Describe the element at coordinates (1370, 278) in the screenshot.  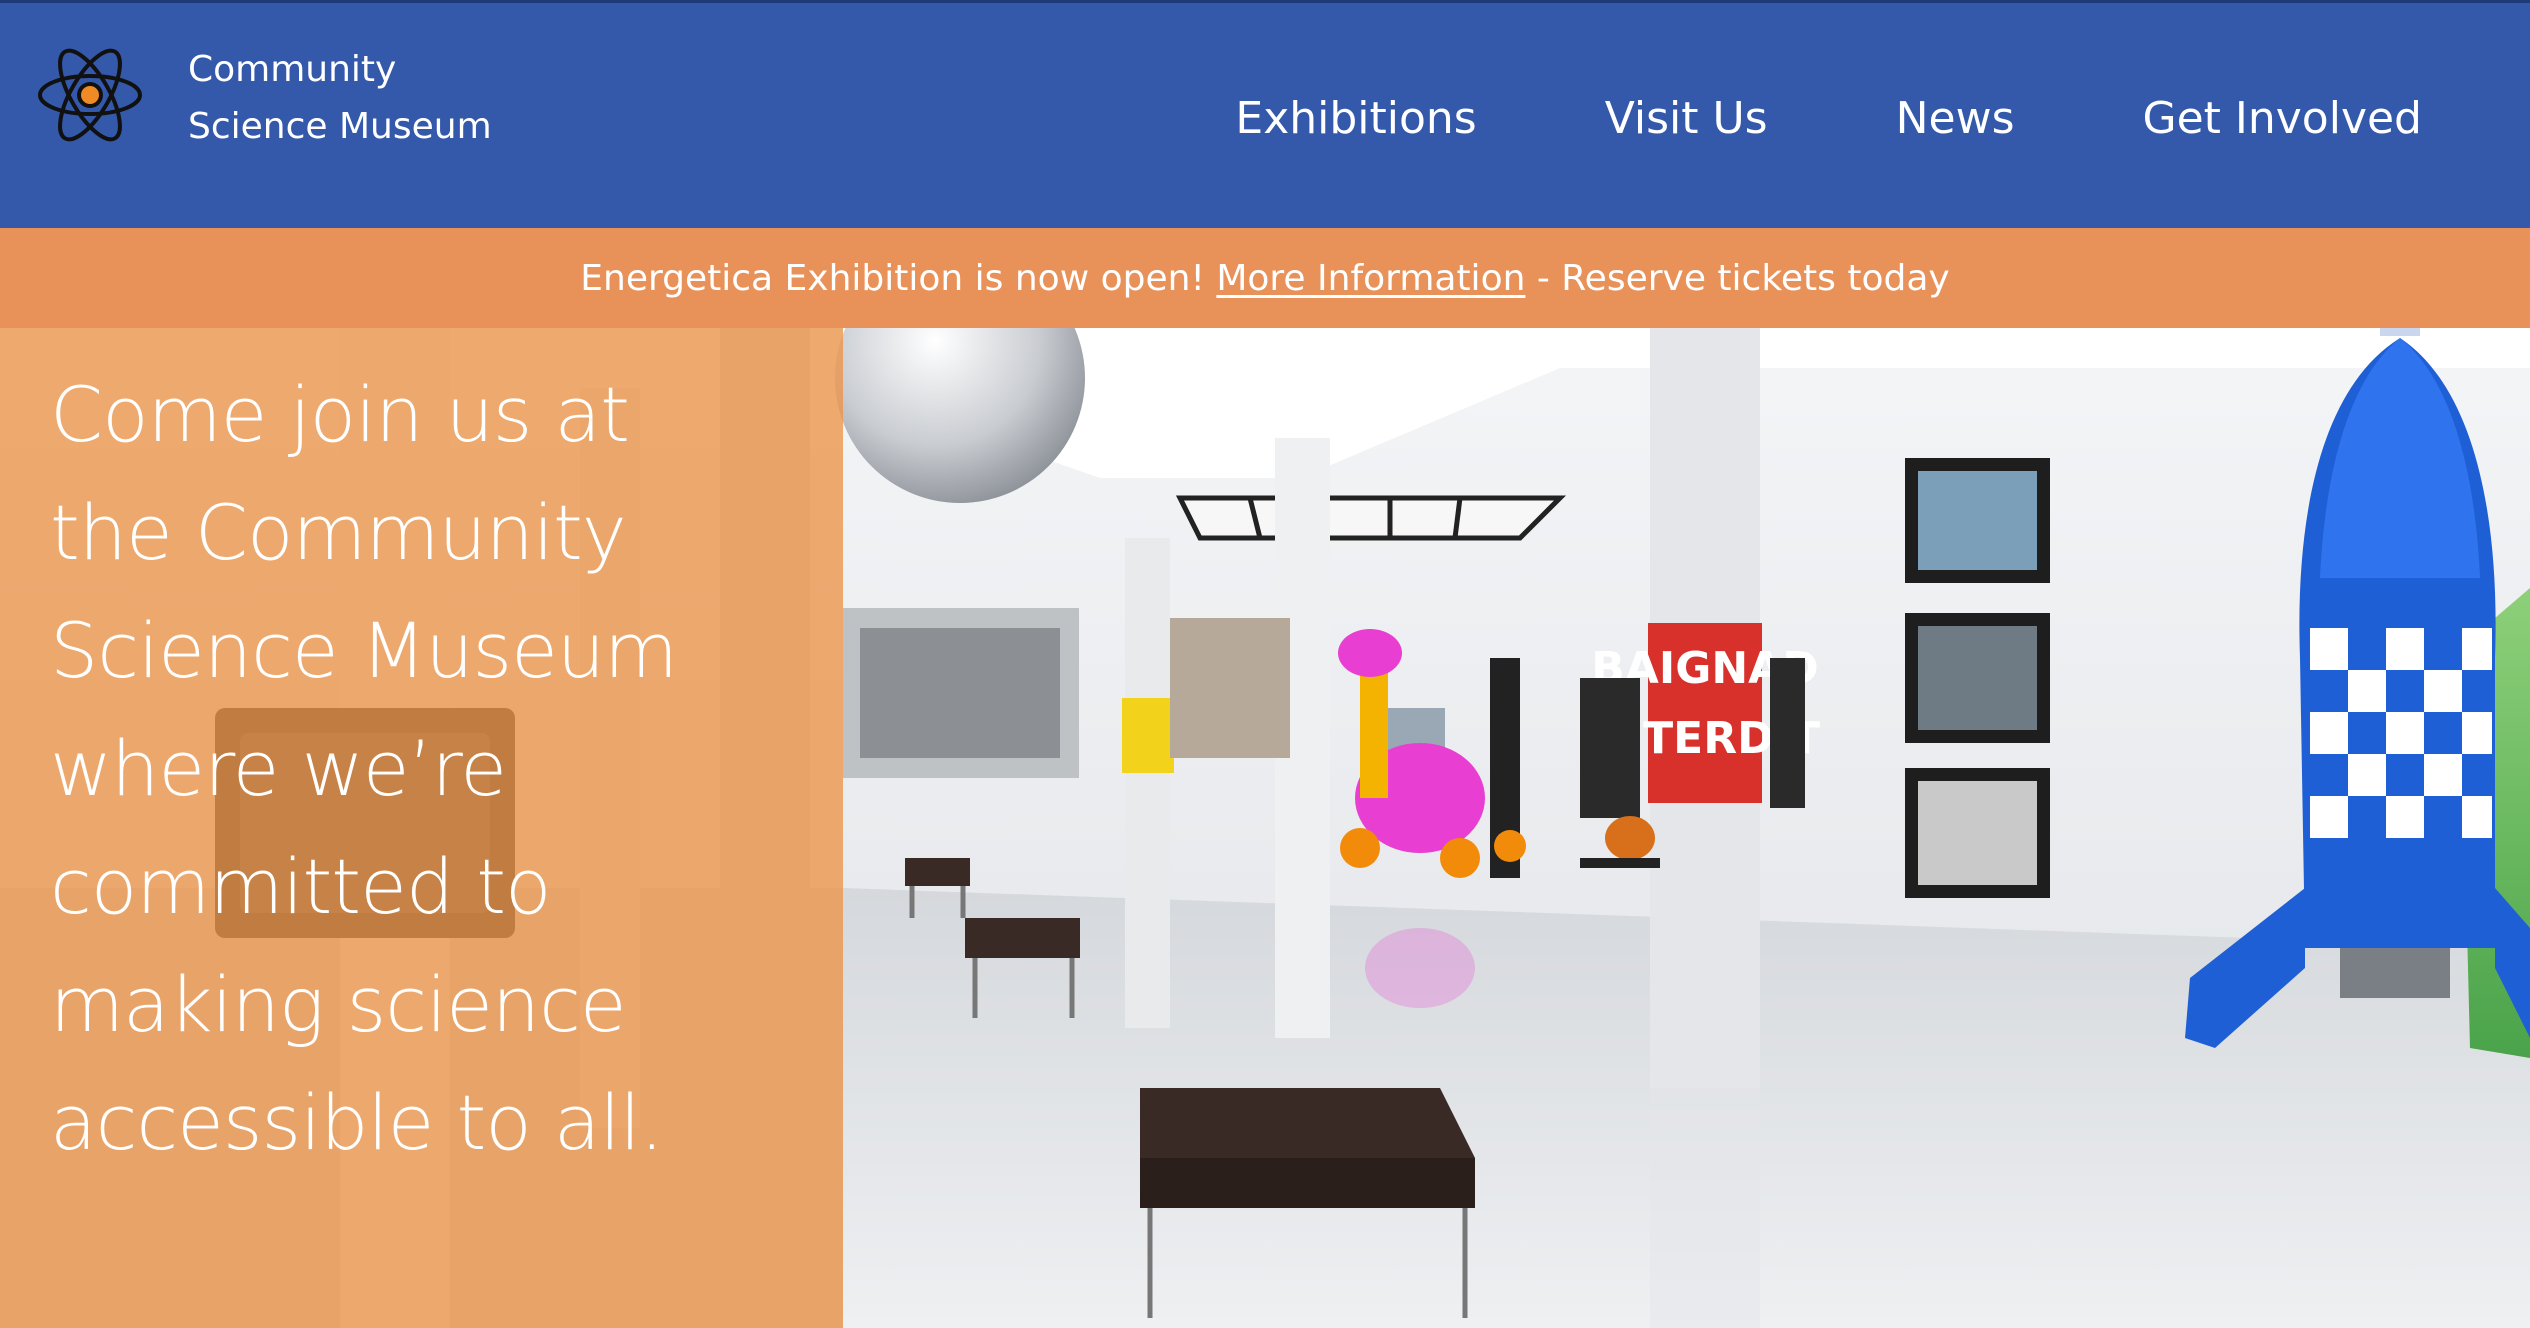
I see `more-information-link: More Information` at that location.